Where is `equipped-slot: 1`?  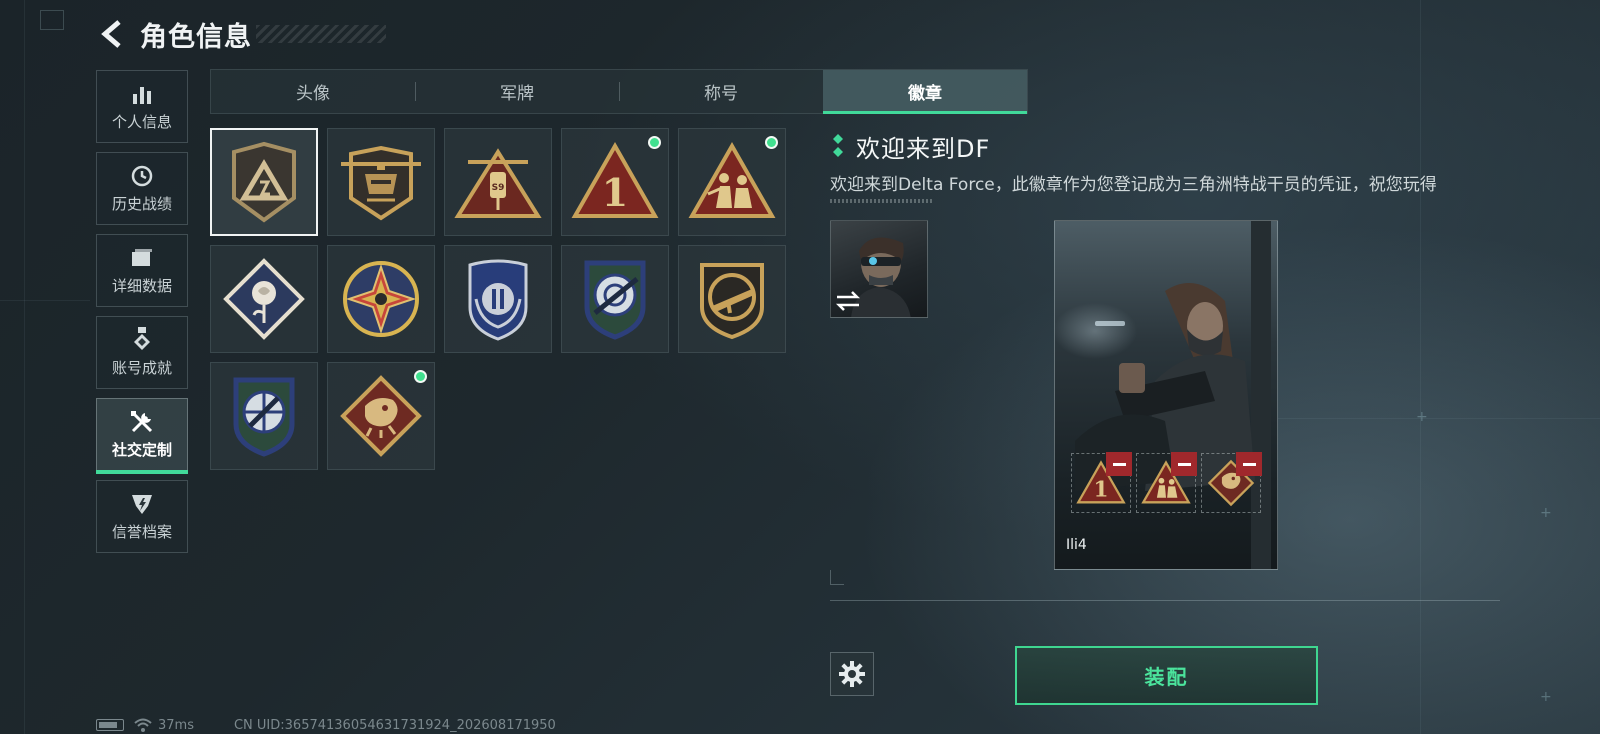 equipped-slot: 1 is located at coordinates (1101, 482).